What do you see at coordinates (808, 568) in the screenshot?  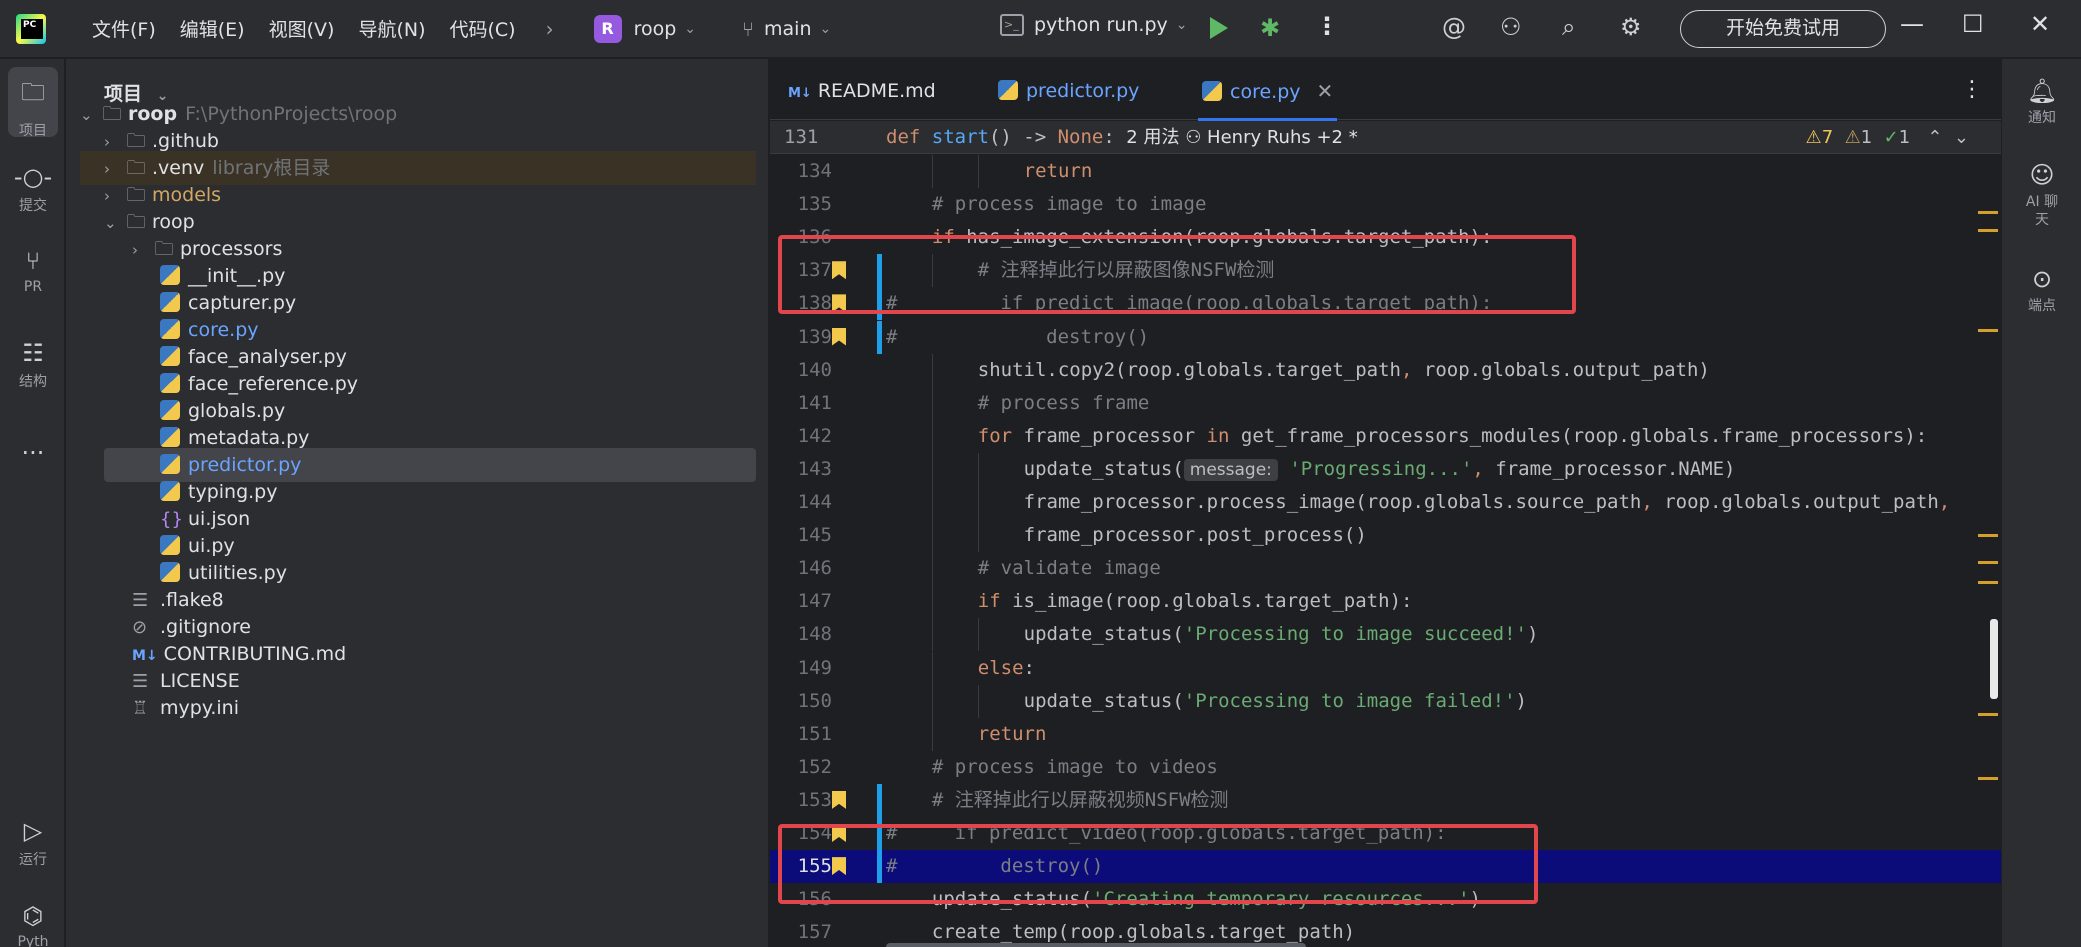 I see `line-number: 146` at bounding box center [808, 568].